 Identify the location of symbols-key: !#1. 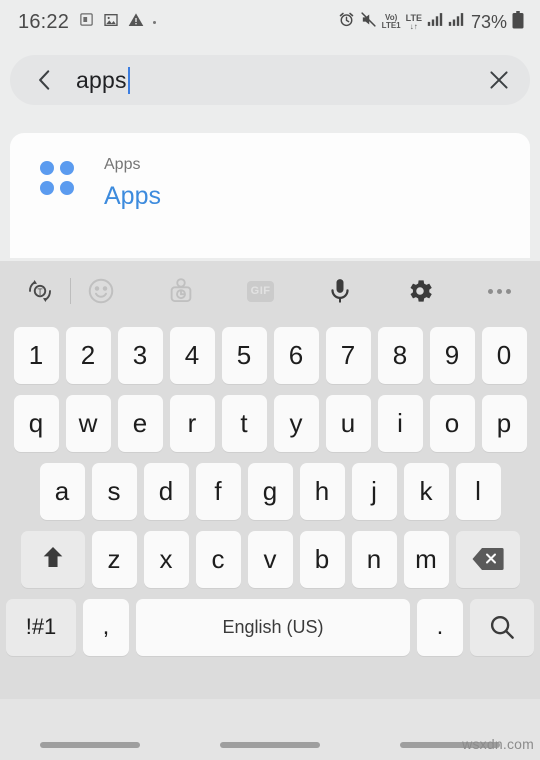
(41, 627).